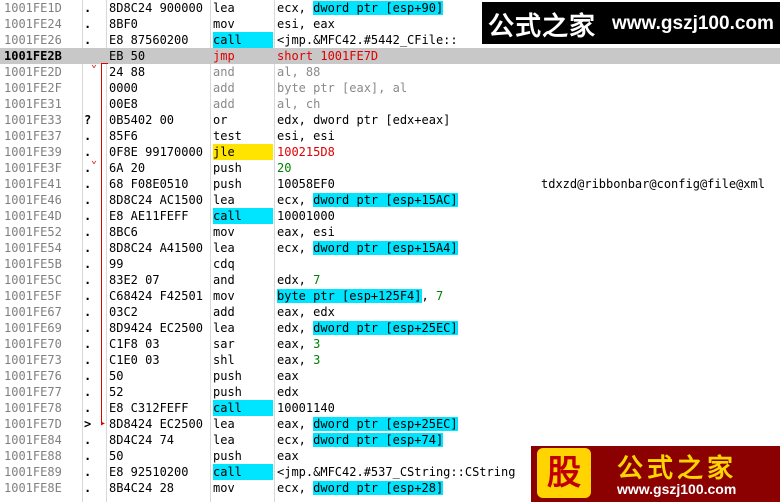 The height and width of the screenshot is (502, 780). I want to click on instruction-row: 1001FE2D 24 88 and al, 88, so click(390, 72).